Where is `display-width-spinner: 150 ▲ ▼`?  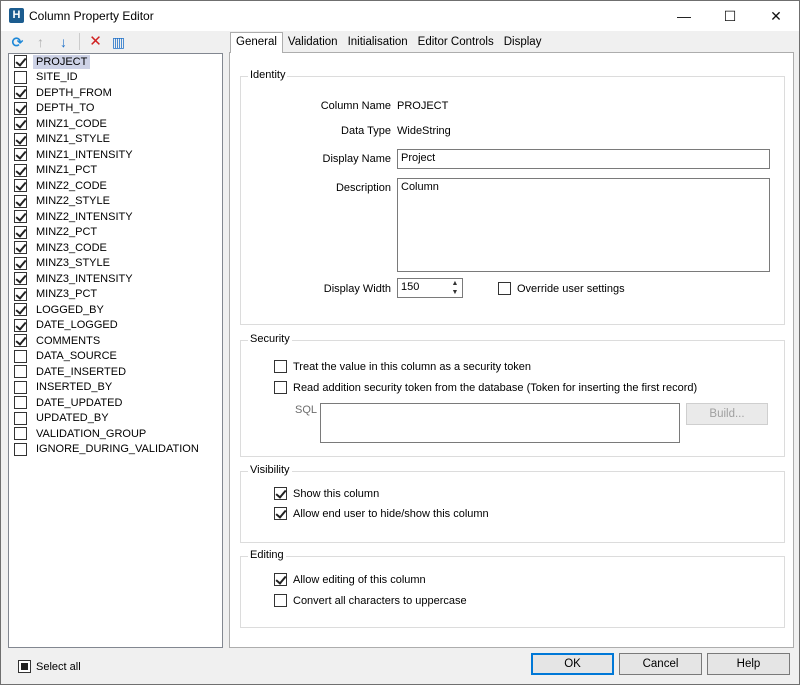 display-width-spinner: 150 ▲ ▼ is located at coordinates (430, 288).